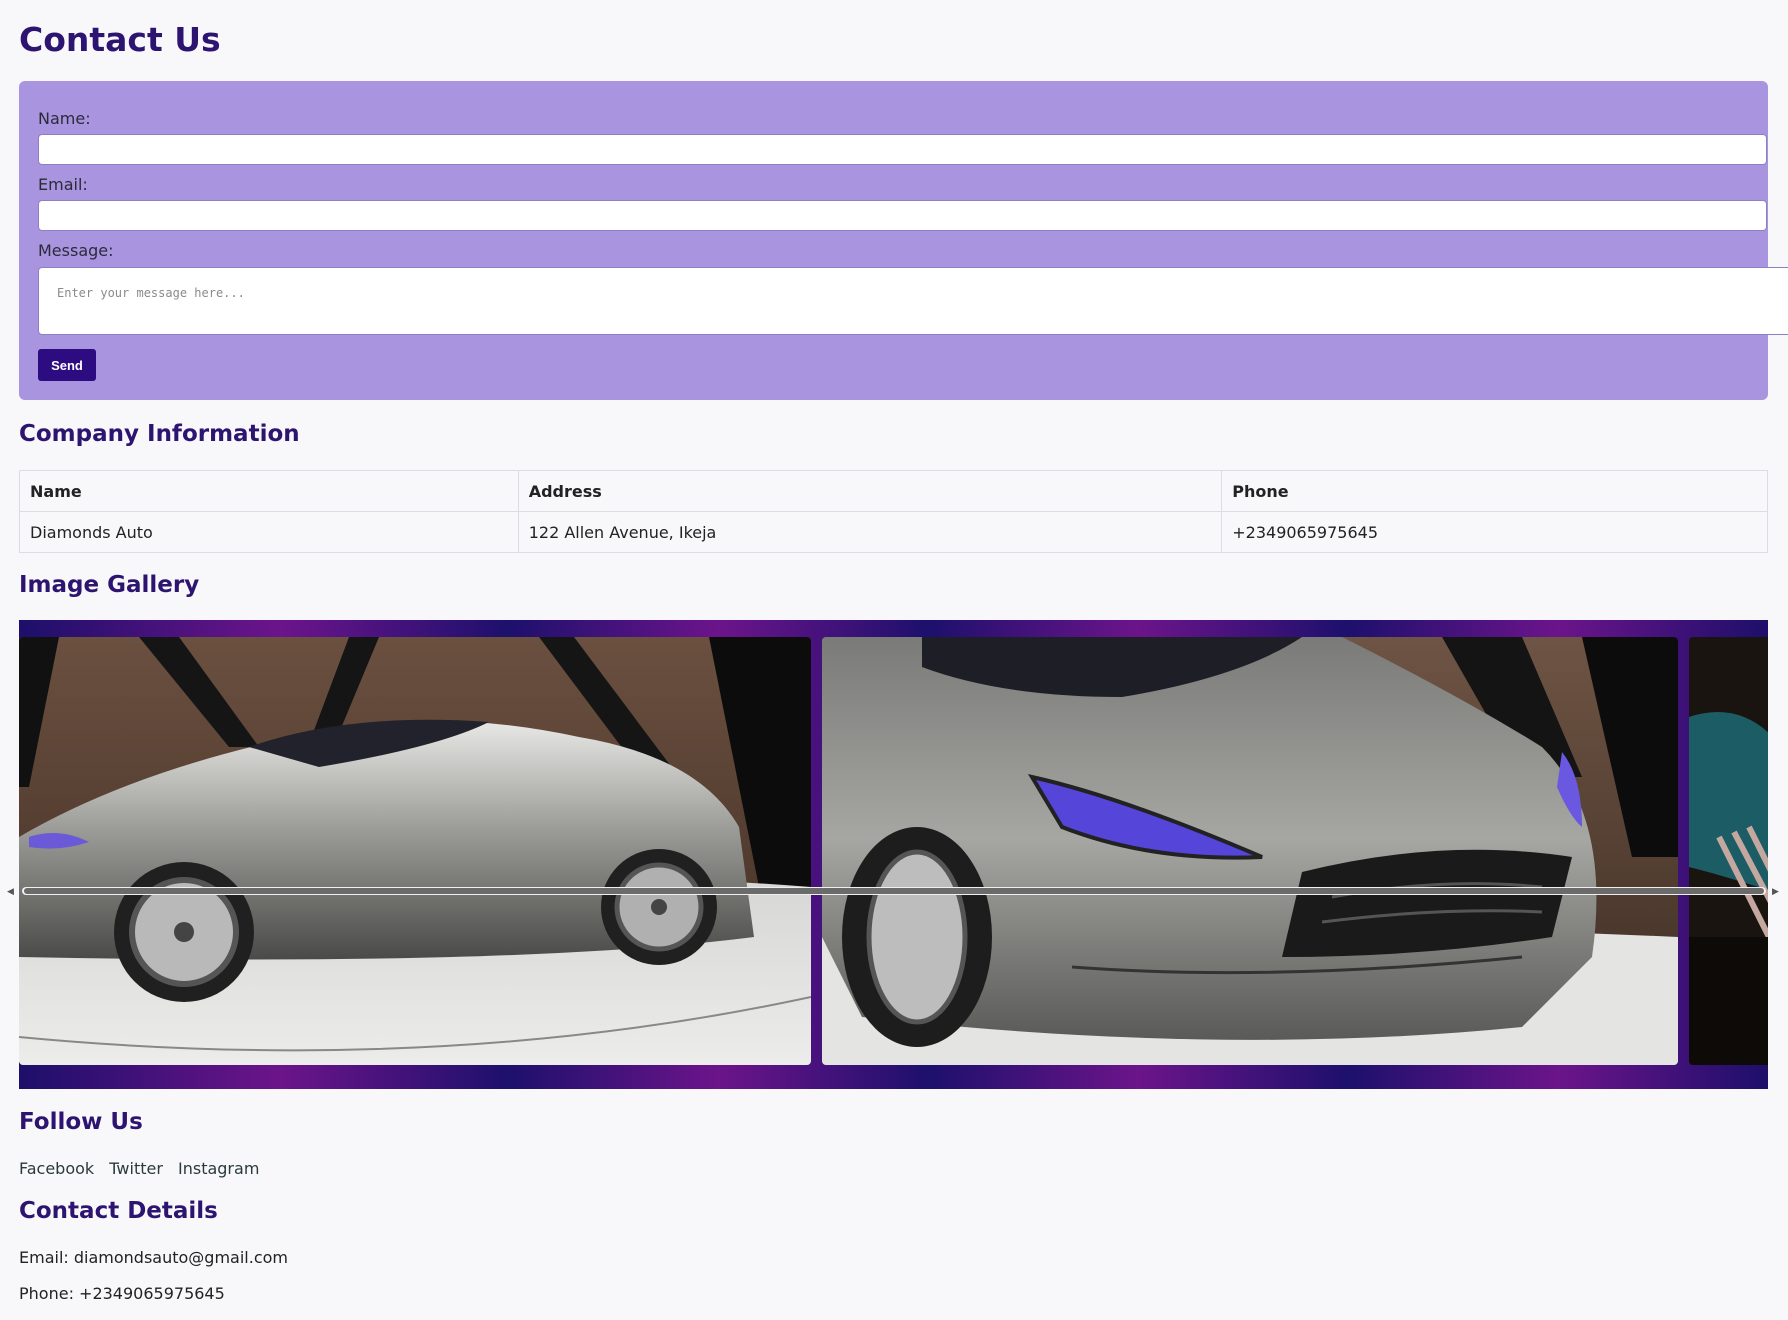 The width and height of the screenshot is (1788, 1320). I want to click on facebook-link: Facebook, so click(56, 1168).